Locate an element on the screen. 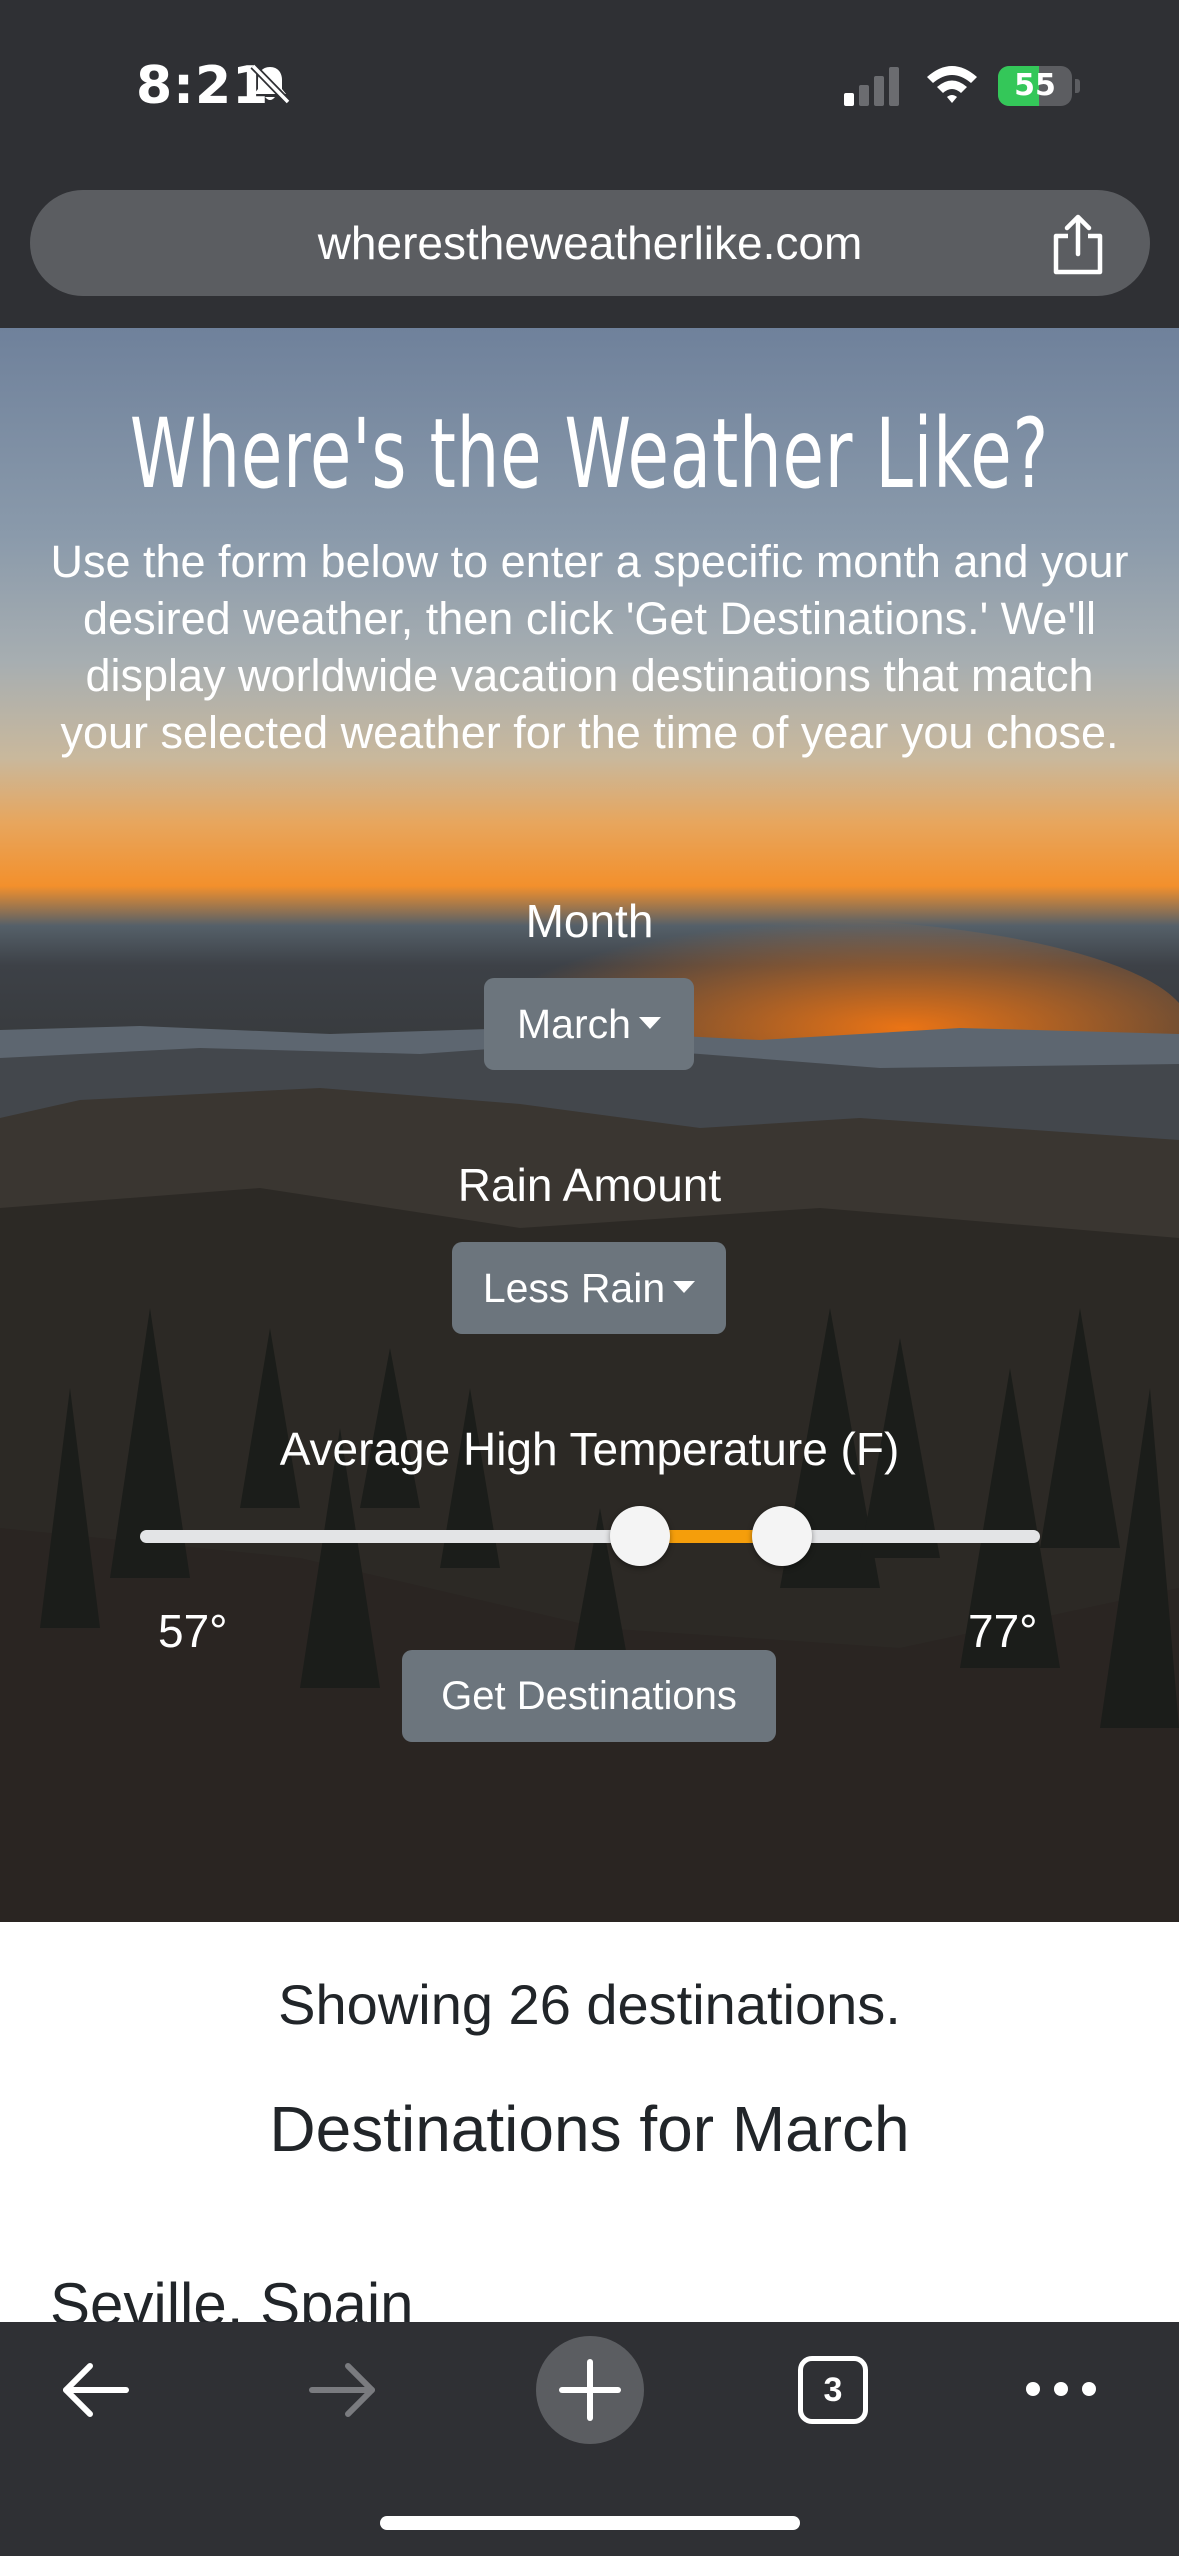 The width and height of the screenshot is (1179, 2556). plus-icon is located at coordinates (590, 2390).